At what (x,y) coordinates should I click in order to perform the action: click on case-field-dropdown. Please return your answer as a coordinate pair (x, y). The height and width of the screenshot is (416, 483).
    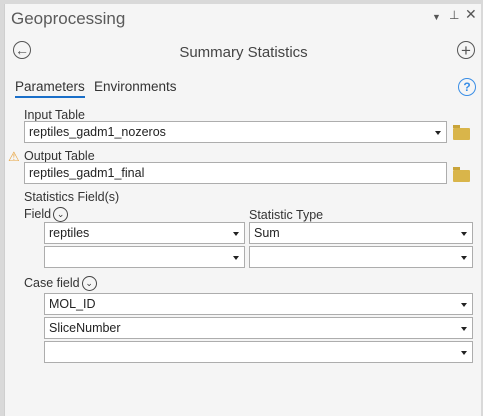
    Looking at the image, I should click on (258, 352).